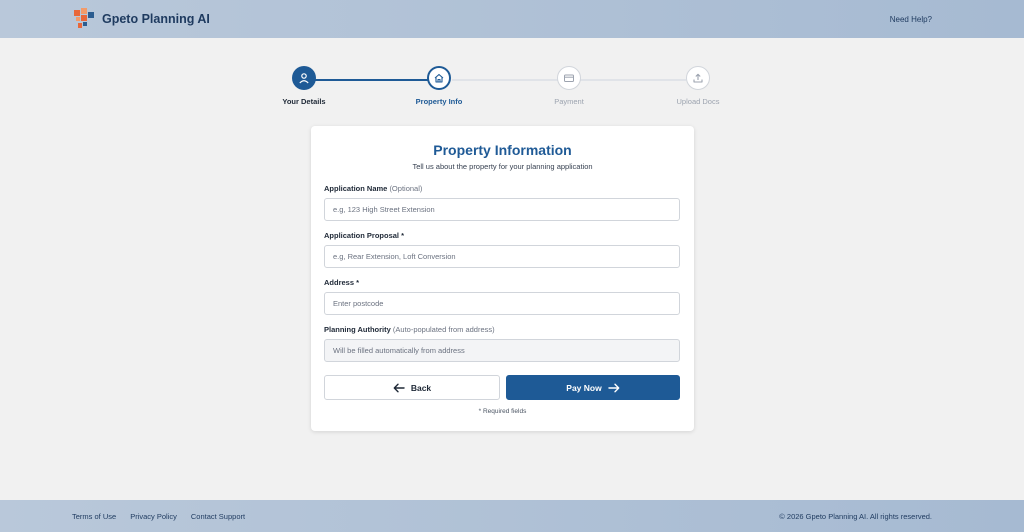 The height and width of the screenshot is (532, 1024). I want to click on credit-card-icon, so click(569, 78).